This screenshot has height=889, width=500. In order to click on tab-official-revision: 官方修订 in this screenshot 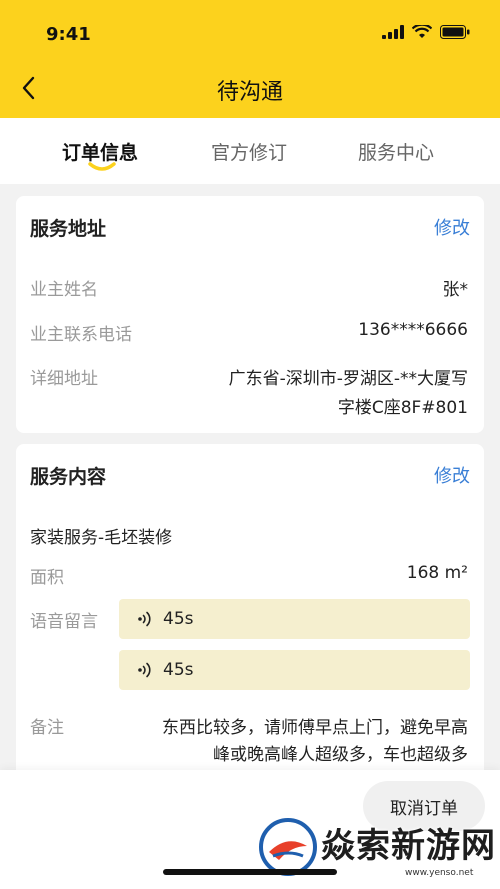, I will do `click(249, 151)`.